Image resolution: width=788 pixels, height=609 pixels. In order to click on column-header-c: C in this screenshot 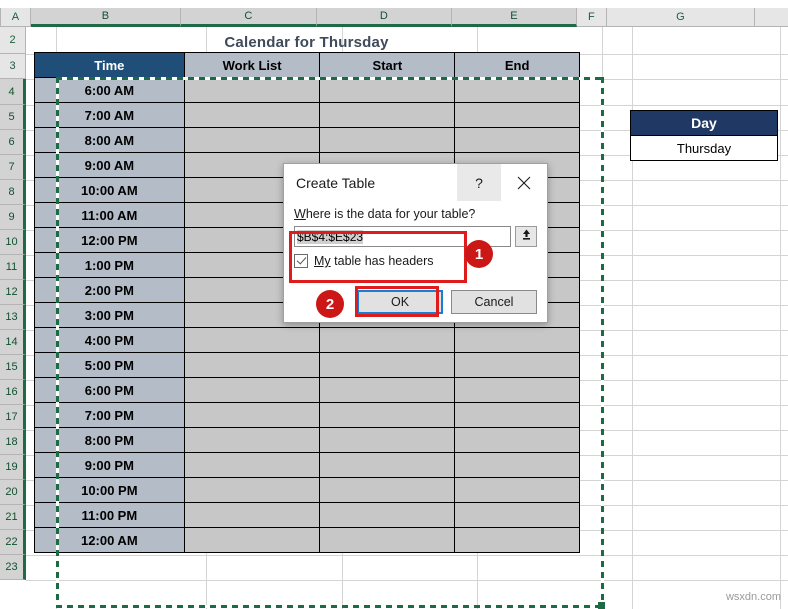, I will do `click(249, 17)`.